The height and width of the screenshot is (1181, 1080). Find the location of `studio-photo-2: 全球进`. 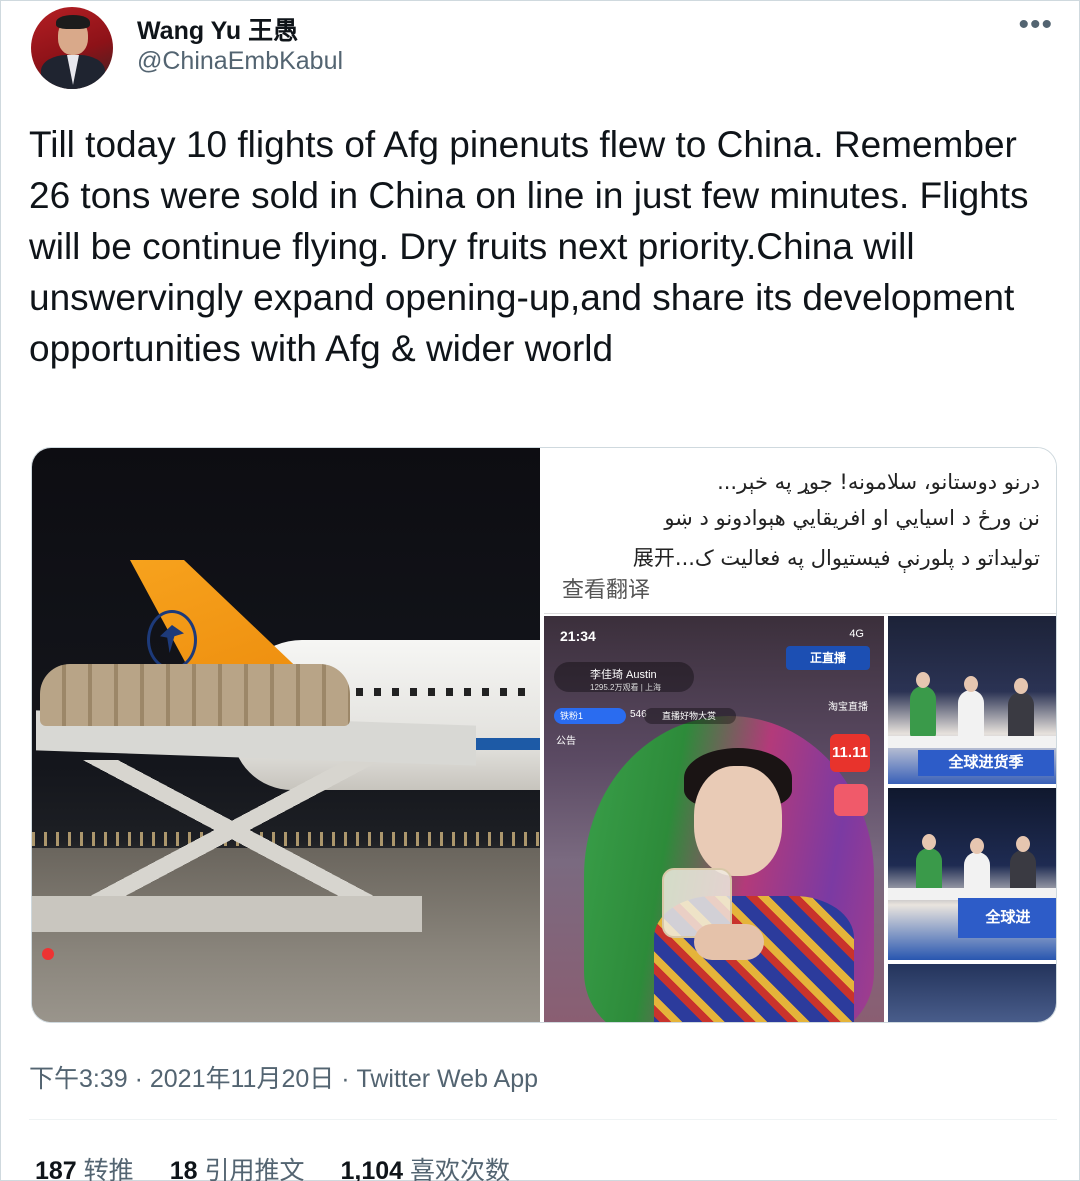

studio-photo-2: 全球进 is located at coordinates (972, 874).